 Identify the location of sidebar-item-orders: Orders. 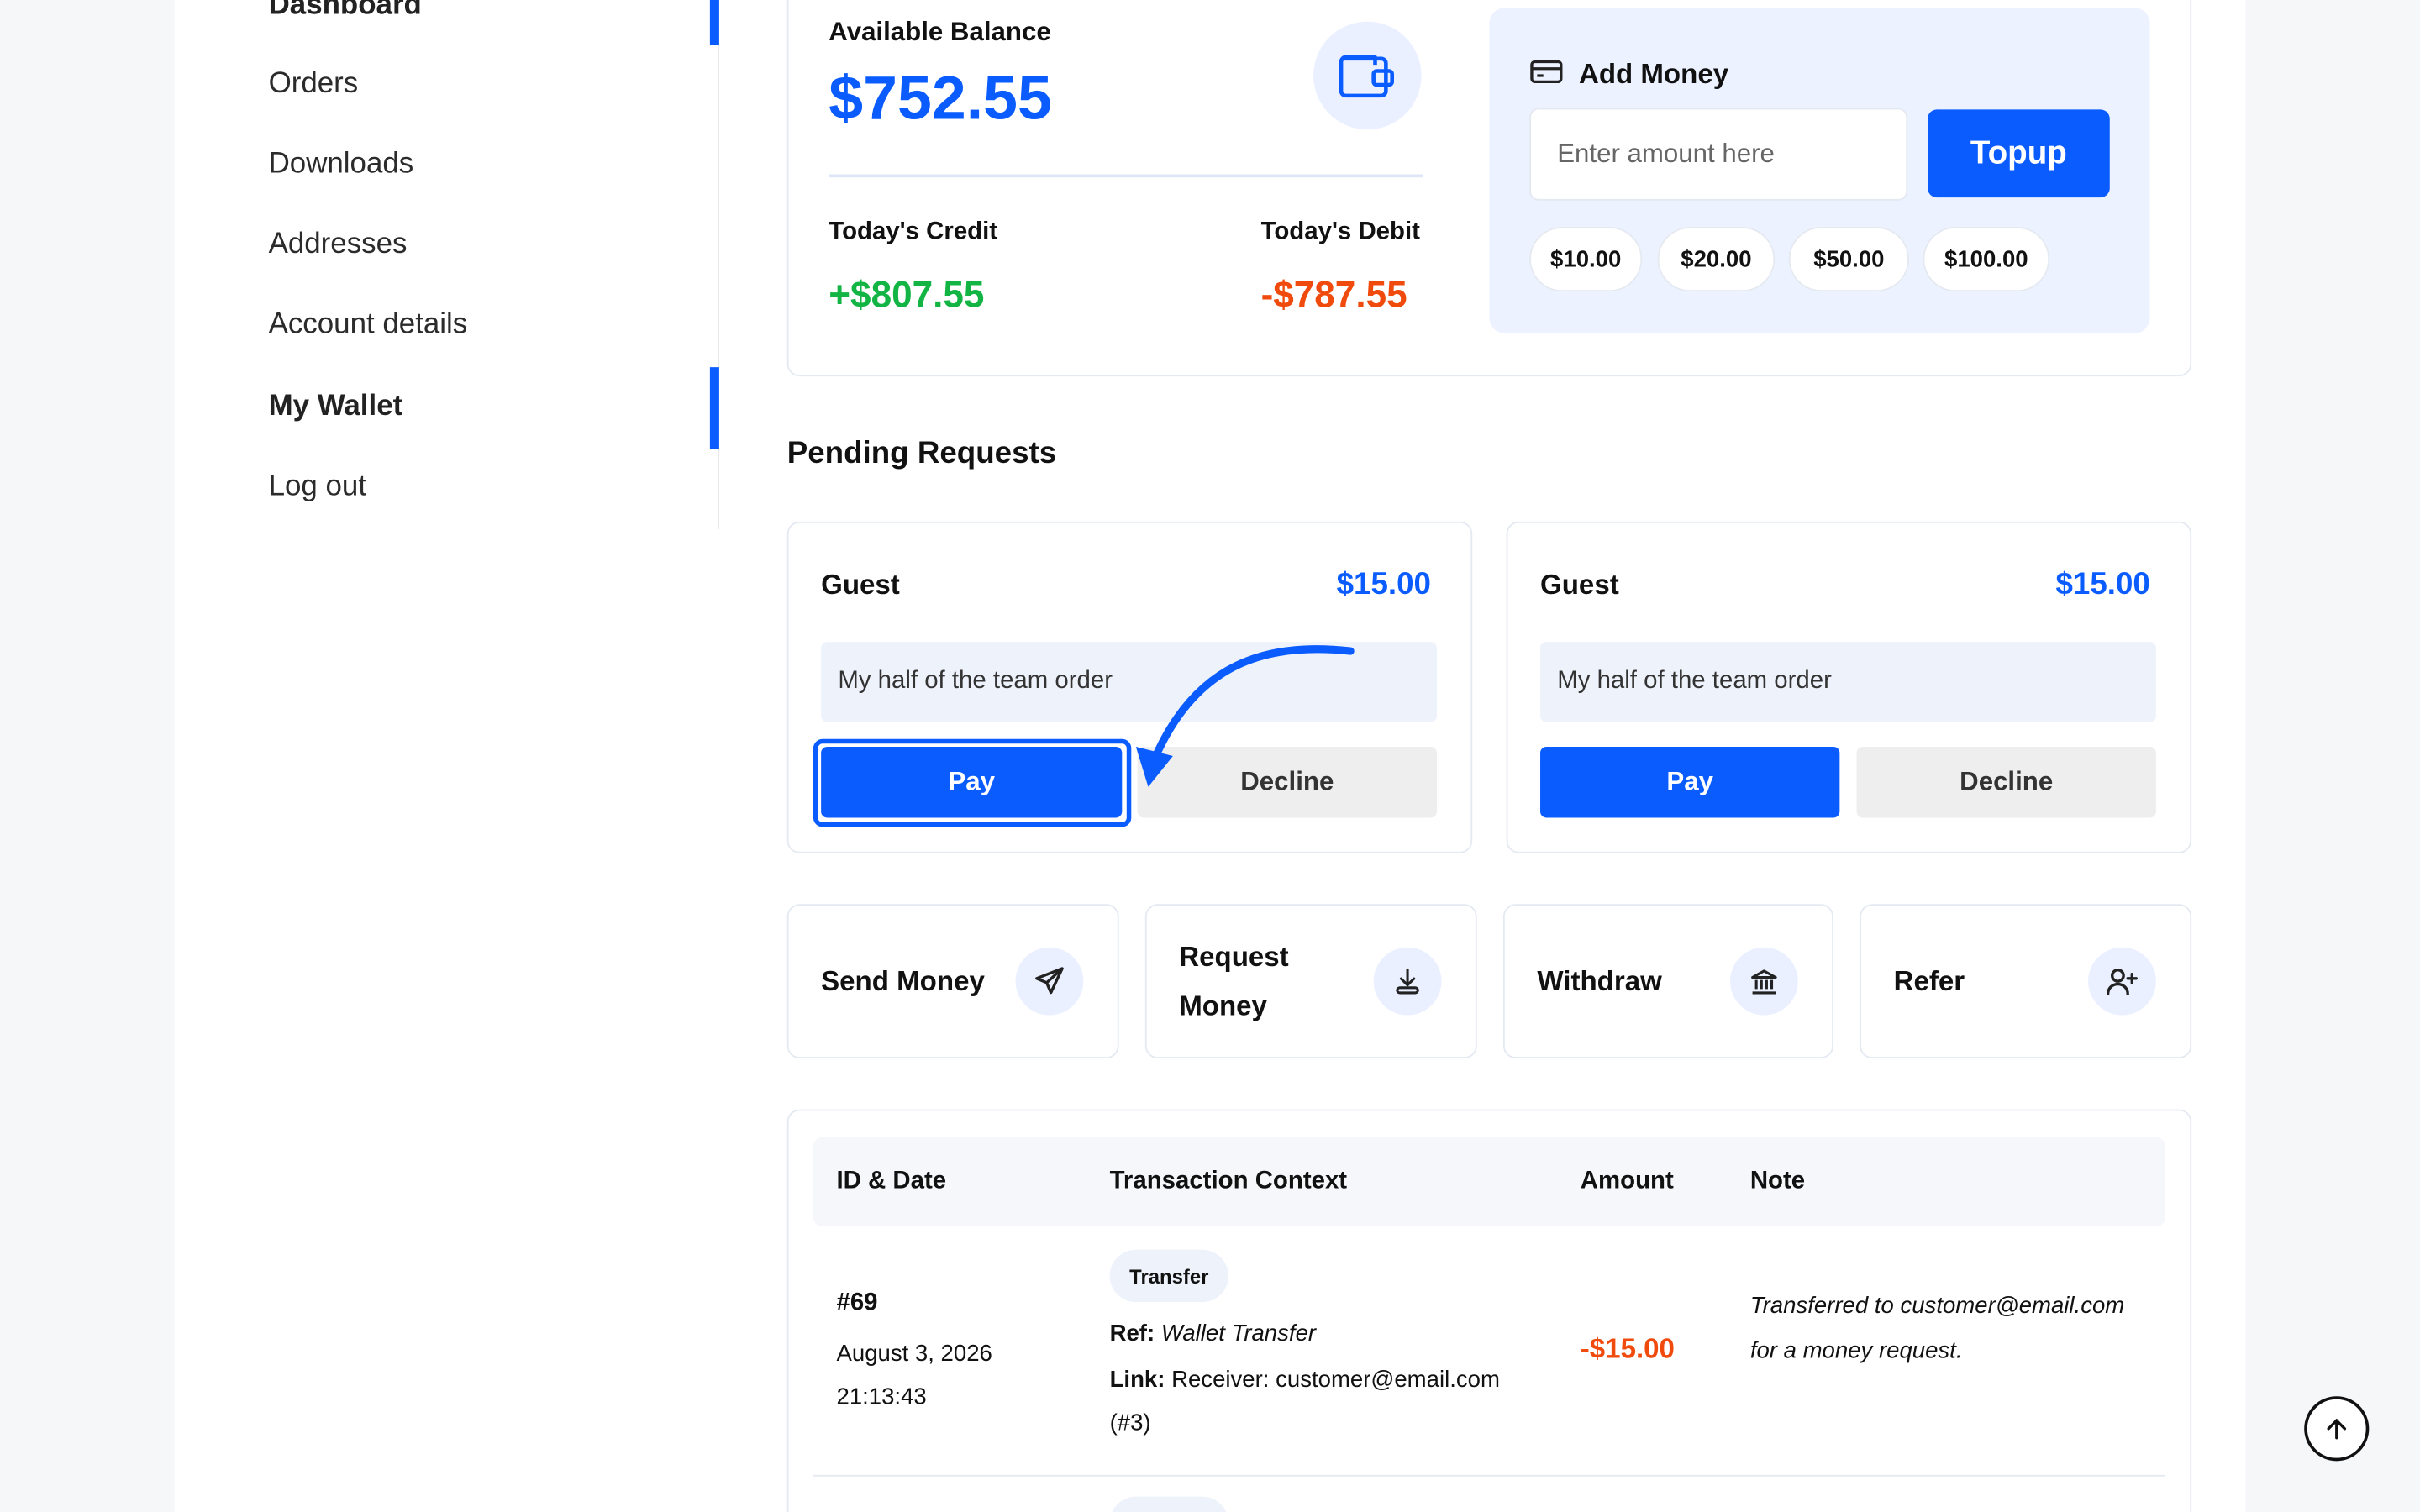
(314, 85).